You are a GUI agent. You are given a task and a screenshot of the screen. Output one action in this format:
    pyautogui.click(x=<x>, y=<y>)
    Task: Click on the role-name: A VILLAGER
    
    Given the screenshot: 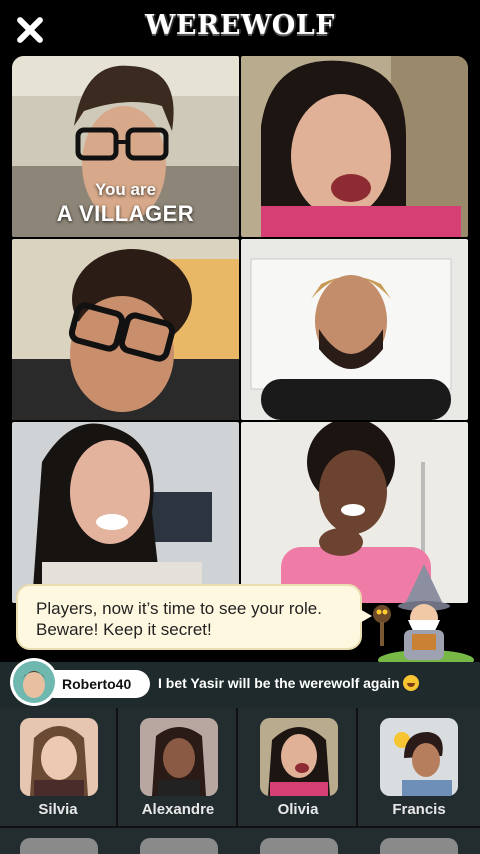 What is the action you would take?
    pyautogui.click(x=125, y=213)
    